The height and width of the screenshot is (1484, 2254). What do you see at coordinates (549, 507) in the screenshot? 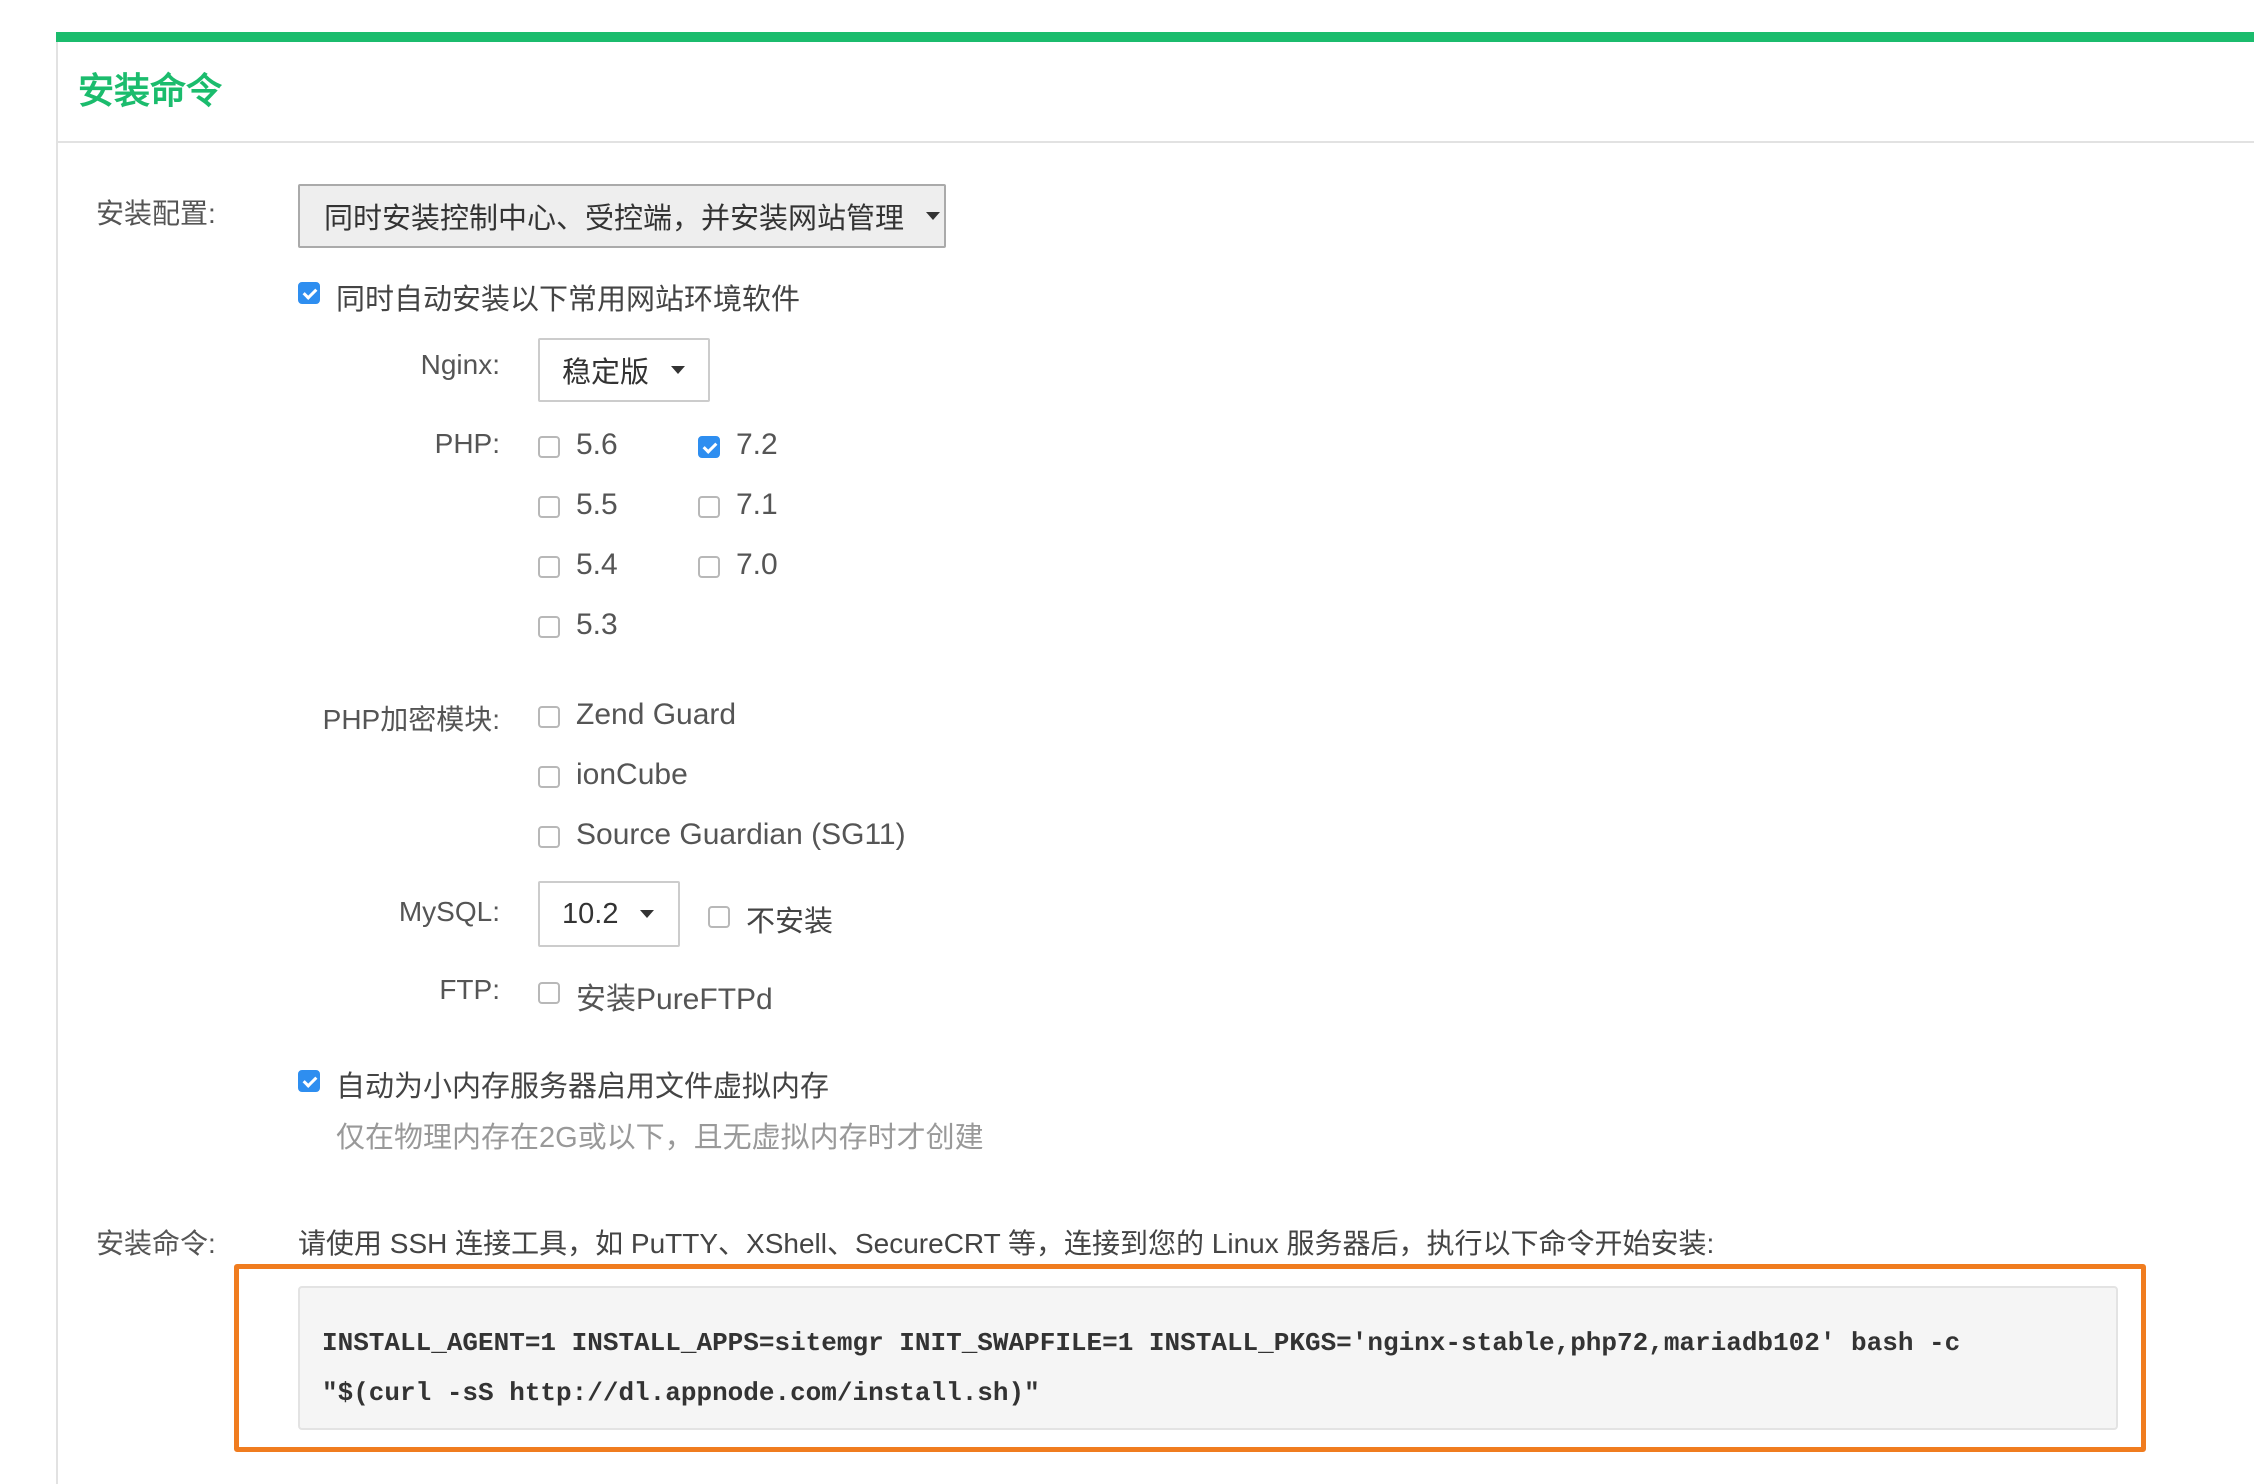
I see `php-5.5-checkbox` at bounding box center [549, 507].